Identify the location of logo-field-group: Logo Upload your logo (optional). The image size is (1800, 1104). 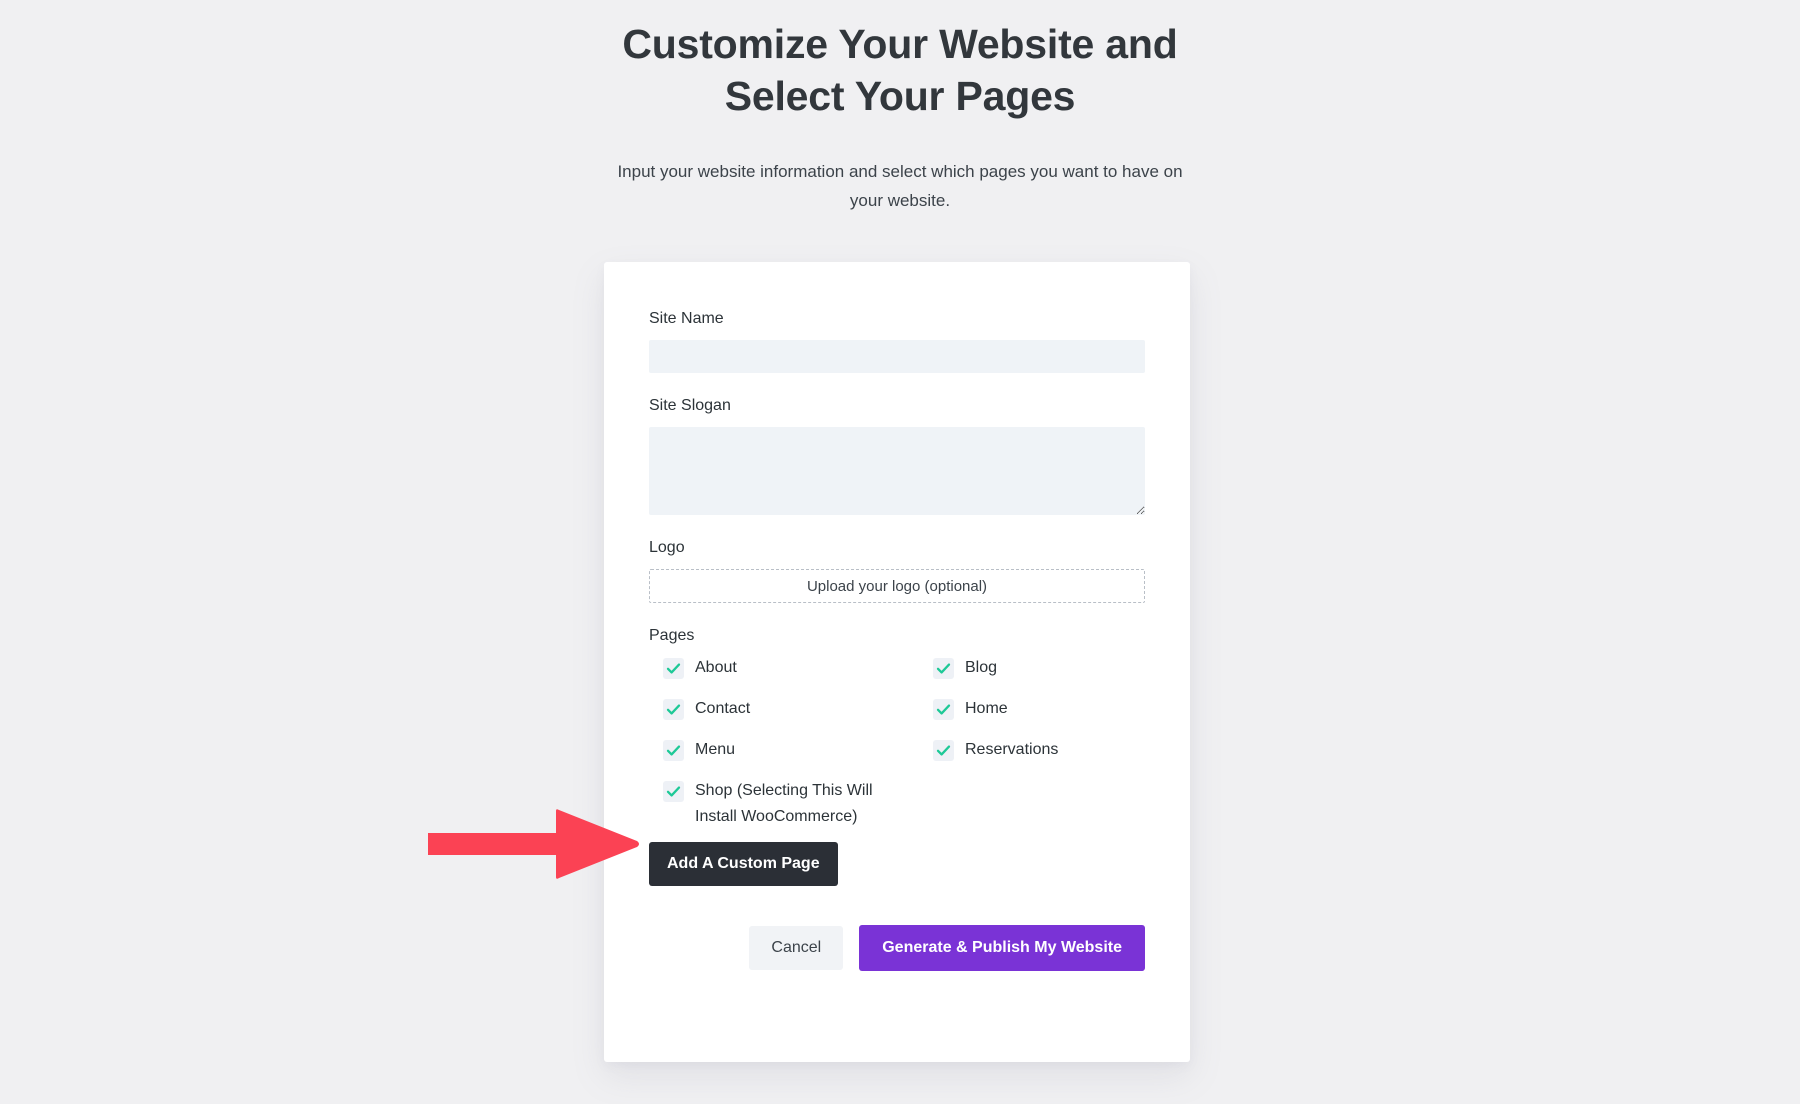
(897, 570).